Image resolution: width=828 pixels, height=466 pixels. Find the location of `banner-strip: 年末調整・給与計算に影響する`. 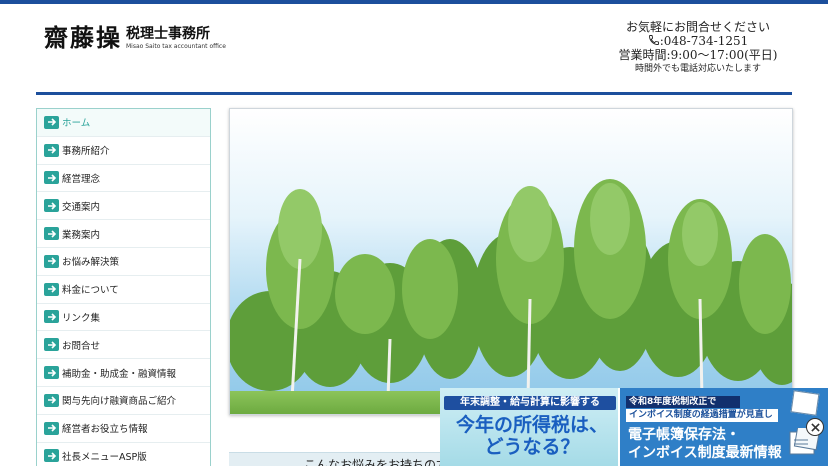

banner-strip: 年末調整・給与計算に影響する is located at coordinates (530, 403).